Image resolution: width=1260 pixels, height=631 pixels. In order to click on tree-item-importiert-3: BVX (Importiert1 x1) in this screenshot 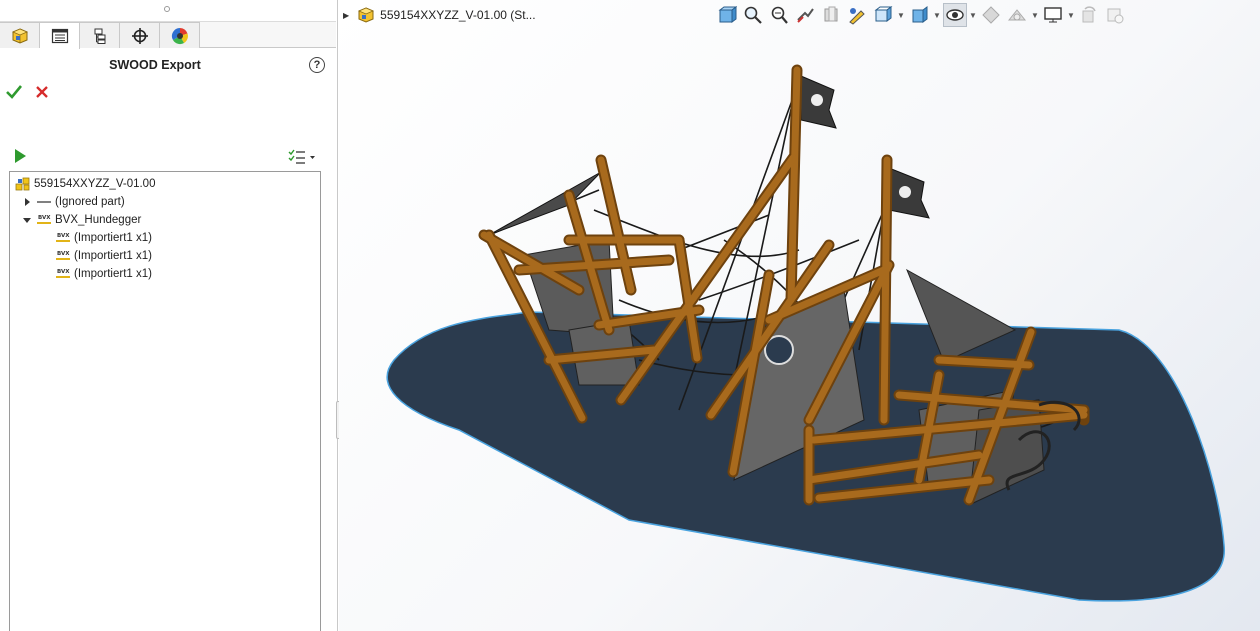, I will do `click(103, 274)`.